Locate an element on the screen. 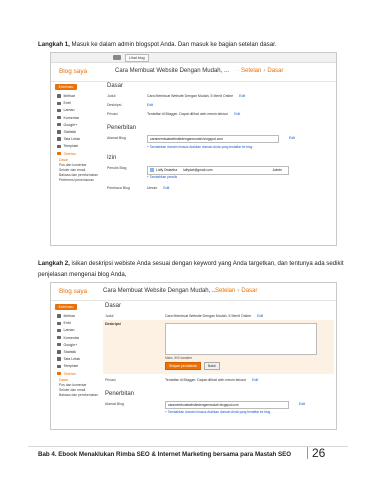  description-edit-link: Edit is located at coordinates (150, 105).